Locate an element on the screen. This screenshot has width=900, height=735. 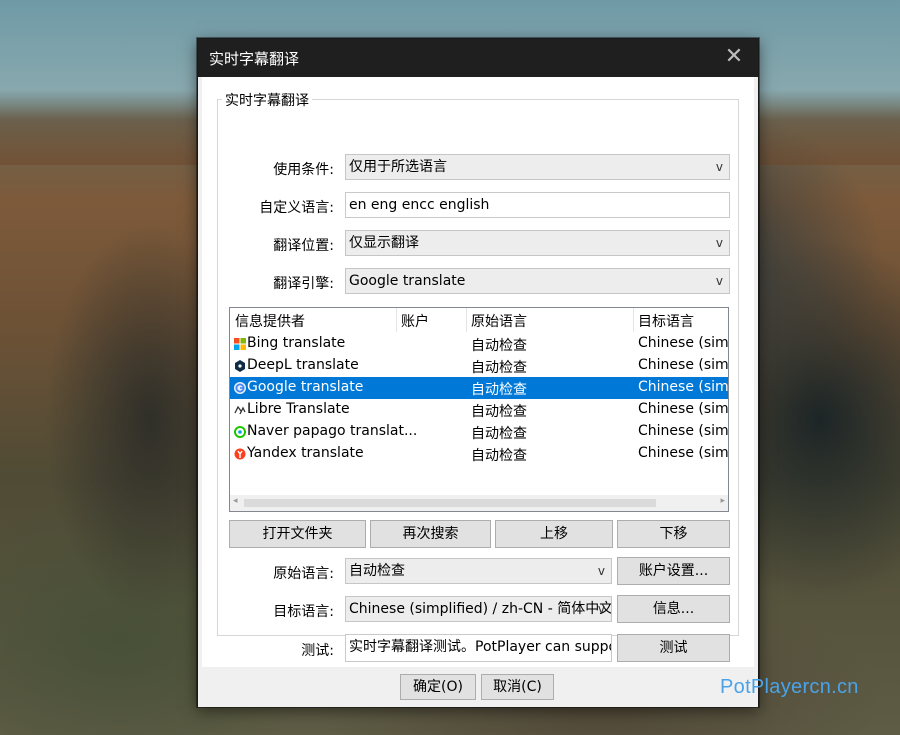
column-header-target: 目标语言 is located at coordinates (666, 321).